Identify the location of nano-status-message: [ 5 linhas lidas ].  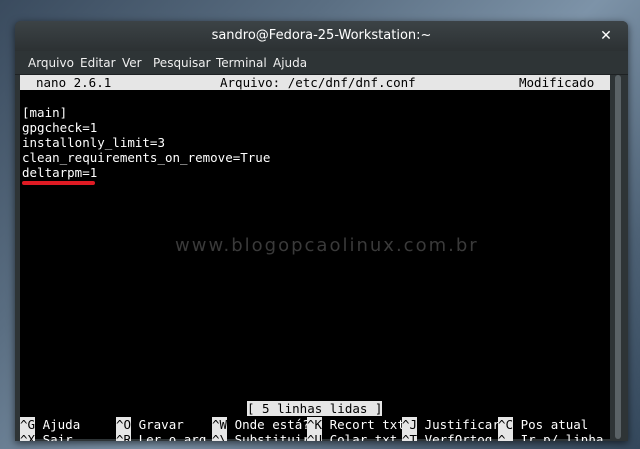
(315, 408).